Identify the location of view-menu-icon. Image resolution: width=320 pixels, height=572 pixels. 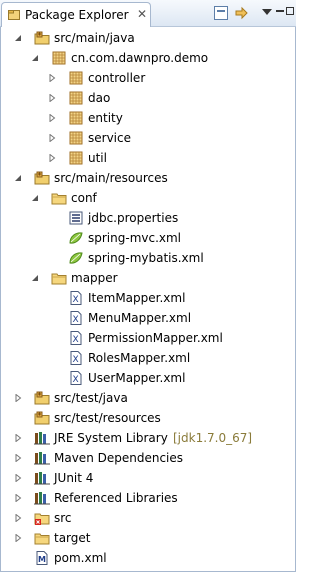
(267, 13).